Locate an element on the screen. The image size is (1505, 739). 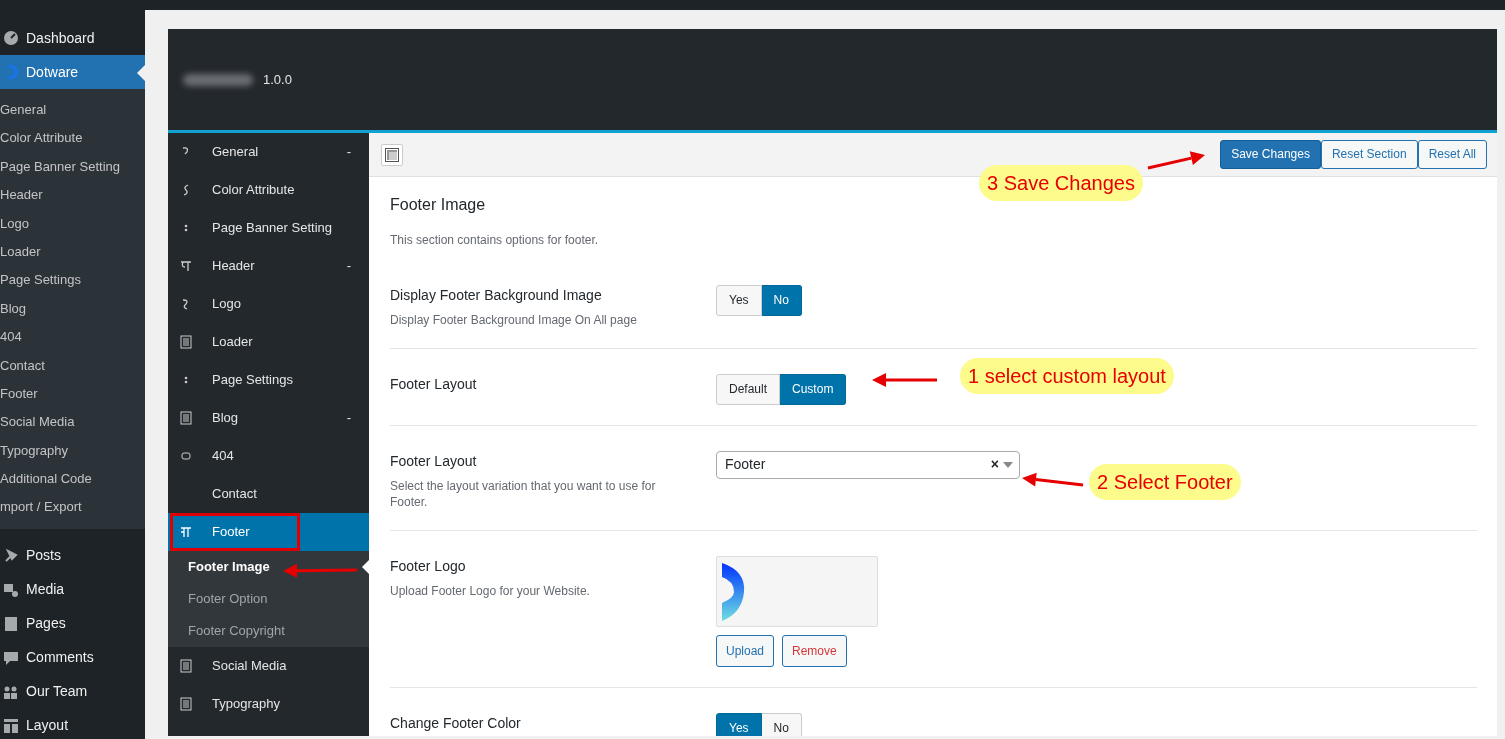
options-submenu-item: Footer Option is located at coordinates (268, 599).